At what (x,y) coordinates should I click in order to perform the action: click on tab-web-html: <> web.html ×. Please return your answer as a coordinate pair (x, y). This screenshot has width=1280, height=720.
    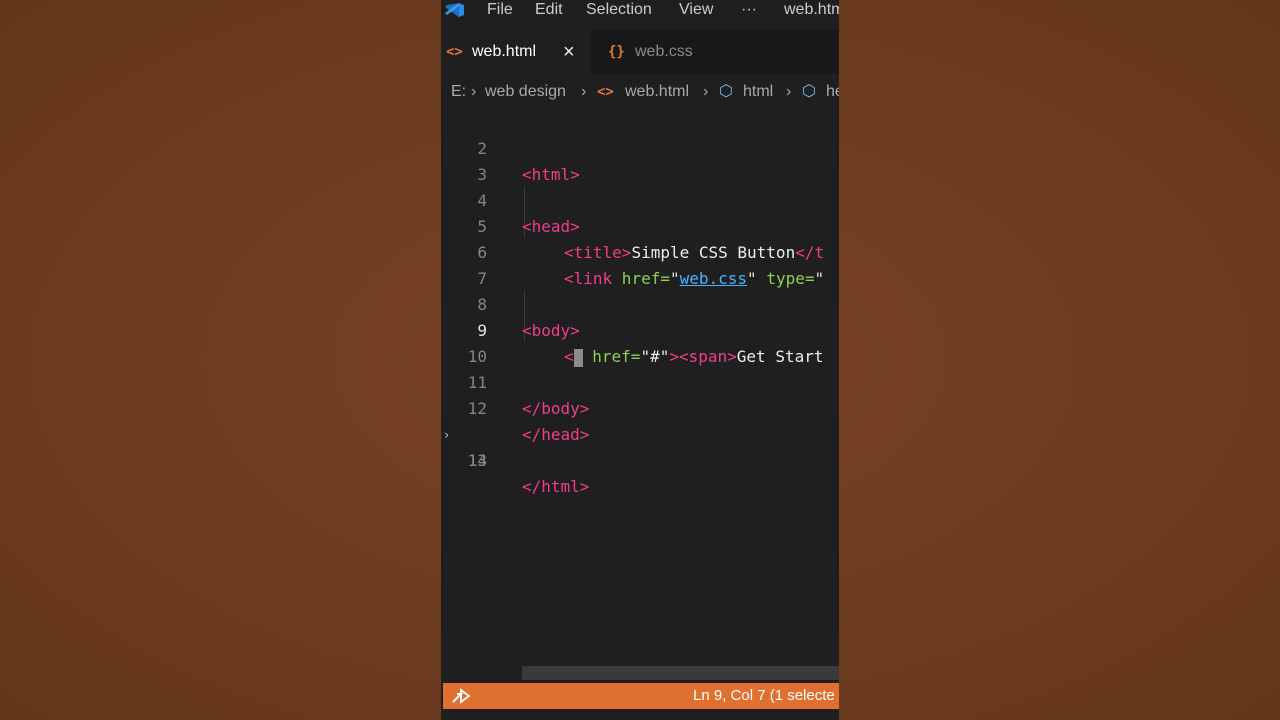
    Looking at the image, I should click on (516, 52).